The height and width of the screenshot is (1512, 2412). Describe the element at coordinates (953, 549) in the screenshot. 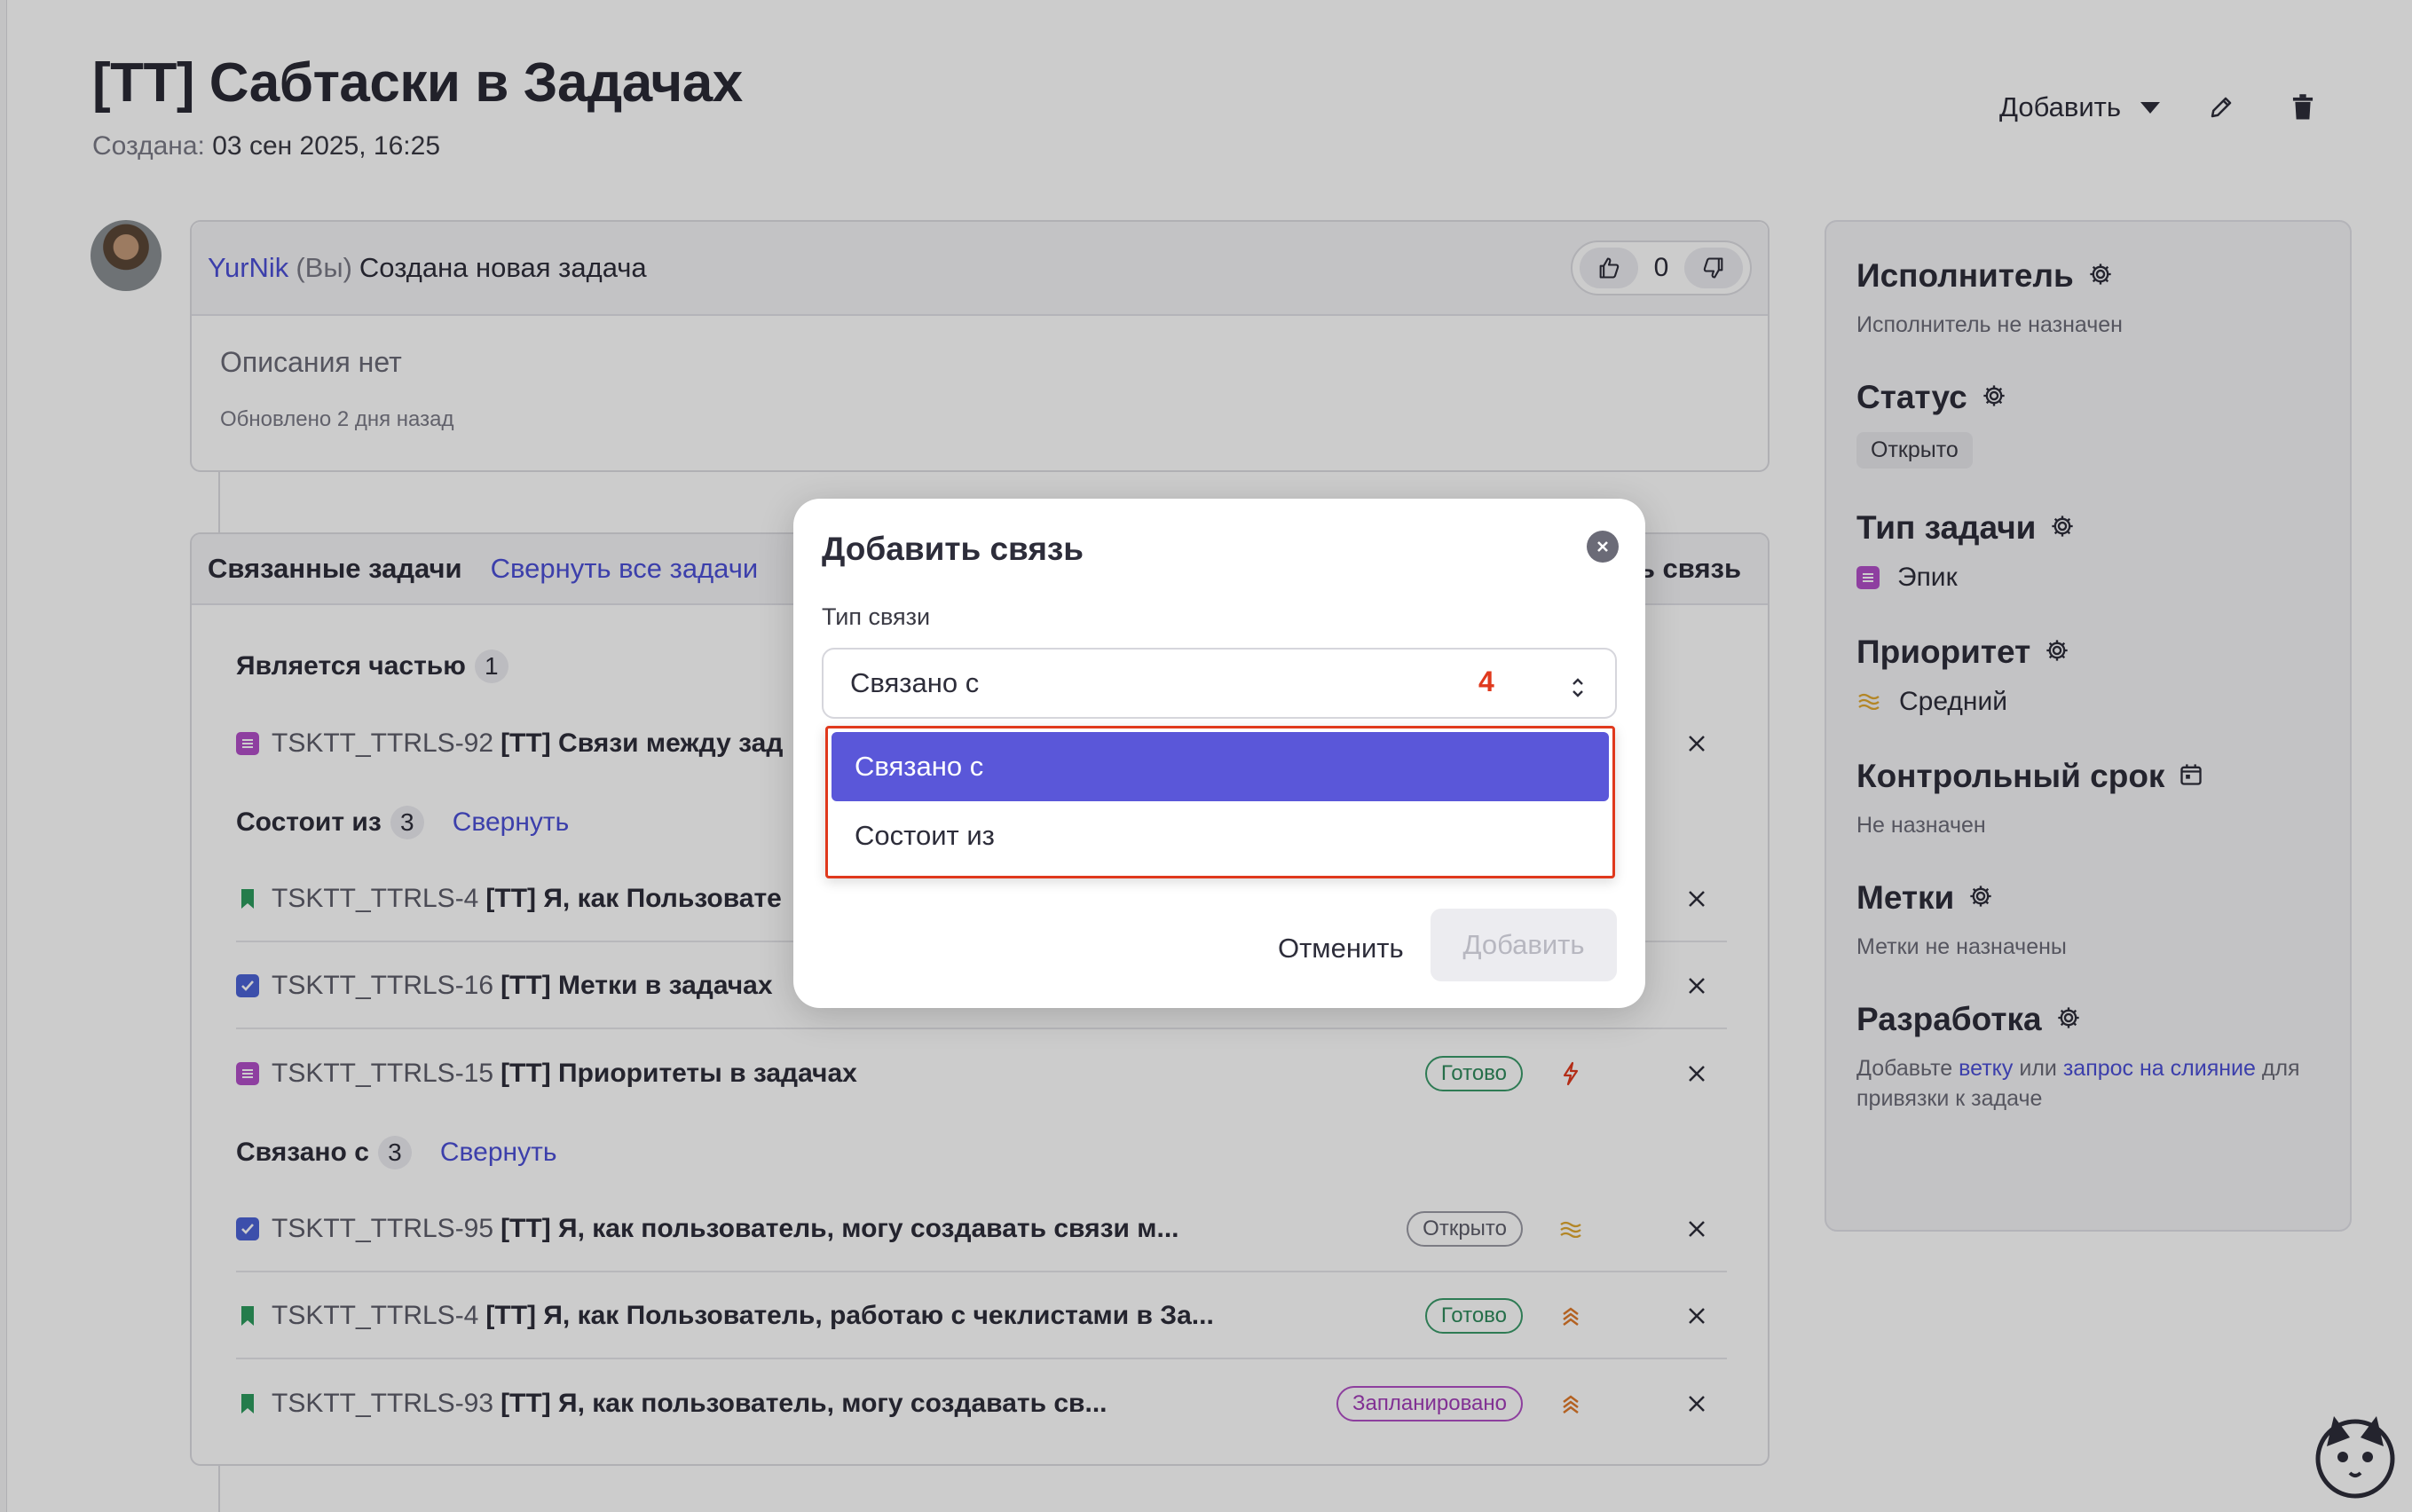

I see `modal-title: Добавить связь` at that location.